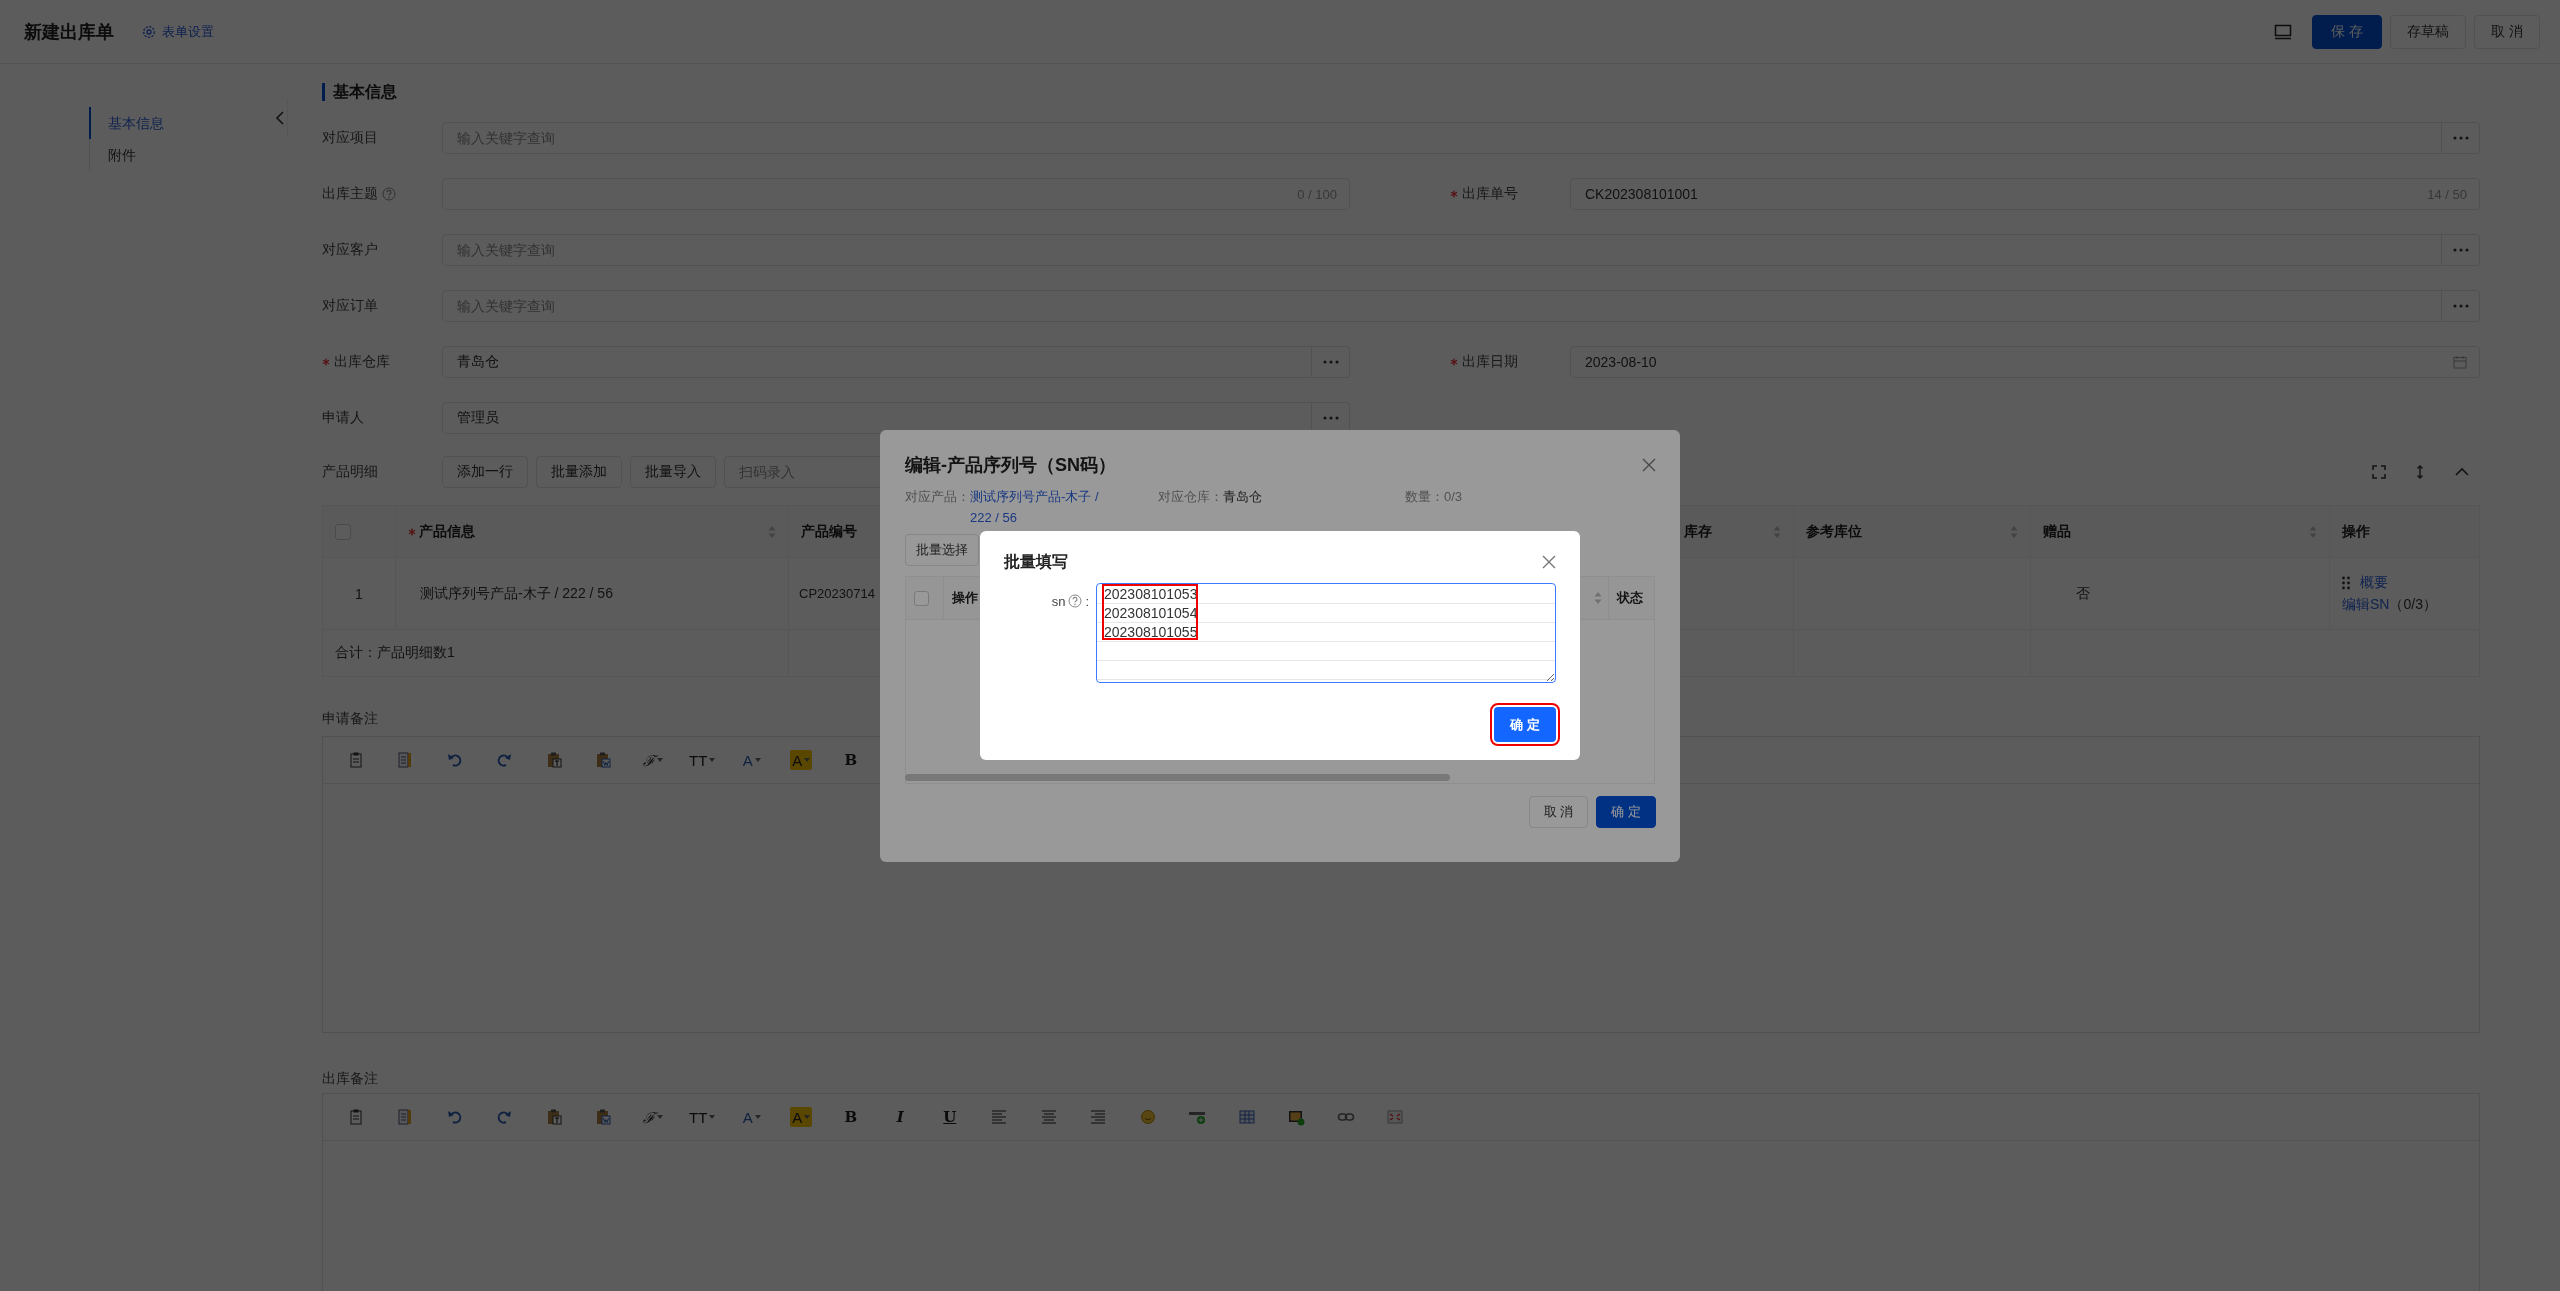  Describe the element at coordinates (485, 472) in the screenshot. I see `toolbar-button: 添加一行` at that location.